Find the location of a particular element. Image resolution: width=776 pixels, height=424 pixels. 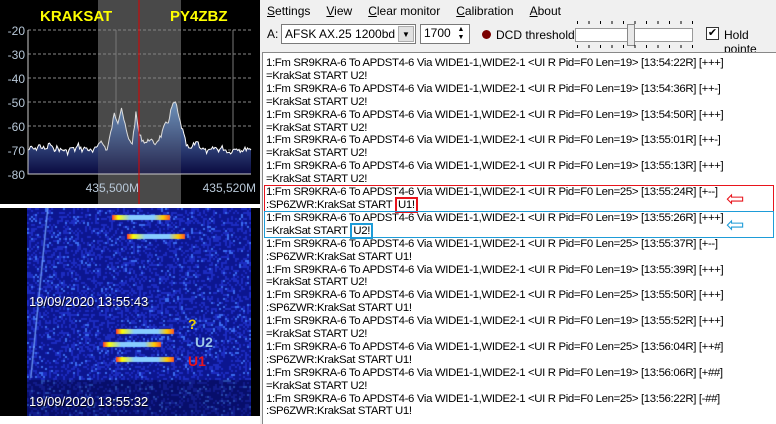

dcd-label: DCD threshold is located at coordinates (535, 35).